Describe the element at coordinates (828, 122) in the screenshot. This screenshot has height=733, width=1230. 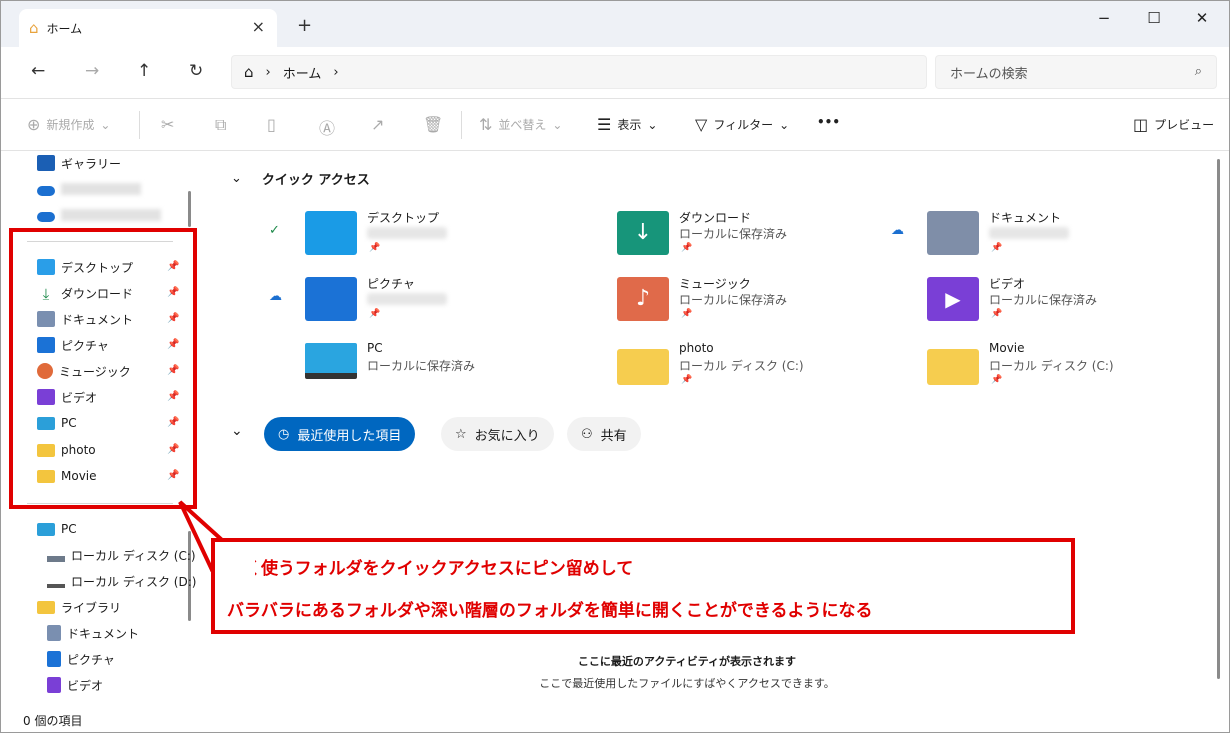
I see `more-button: •••` at that location.